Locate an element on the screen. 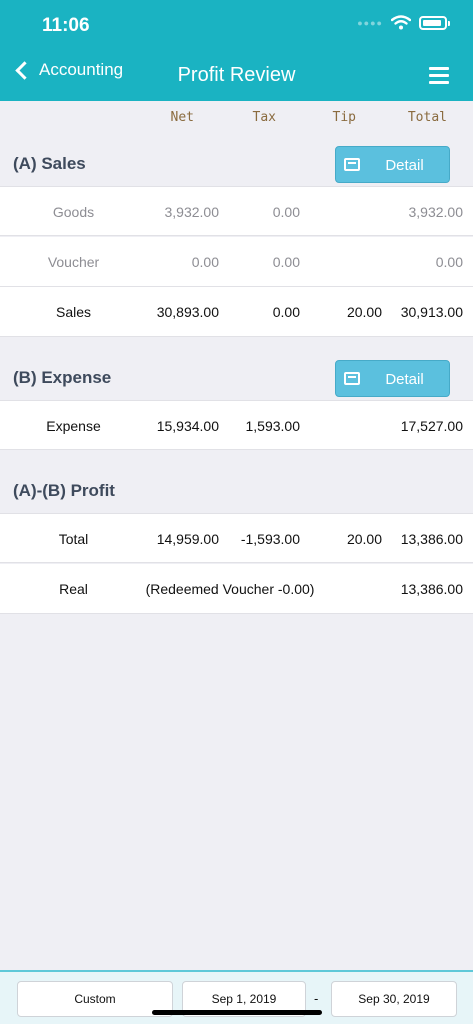 The height and width of the screenshot is (1024, 473). table-row: Expense 15,934.00 1,593.00 17,527.00 is located at coordinates (236, 425).